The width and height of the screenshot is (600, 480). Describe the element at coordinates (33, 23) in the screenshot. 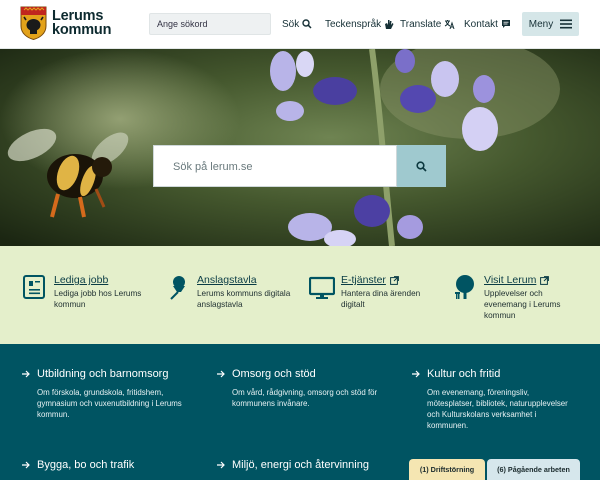

I see `coat-of-arms-icon` at that location.